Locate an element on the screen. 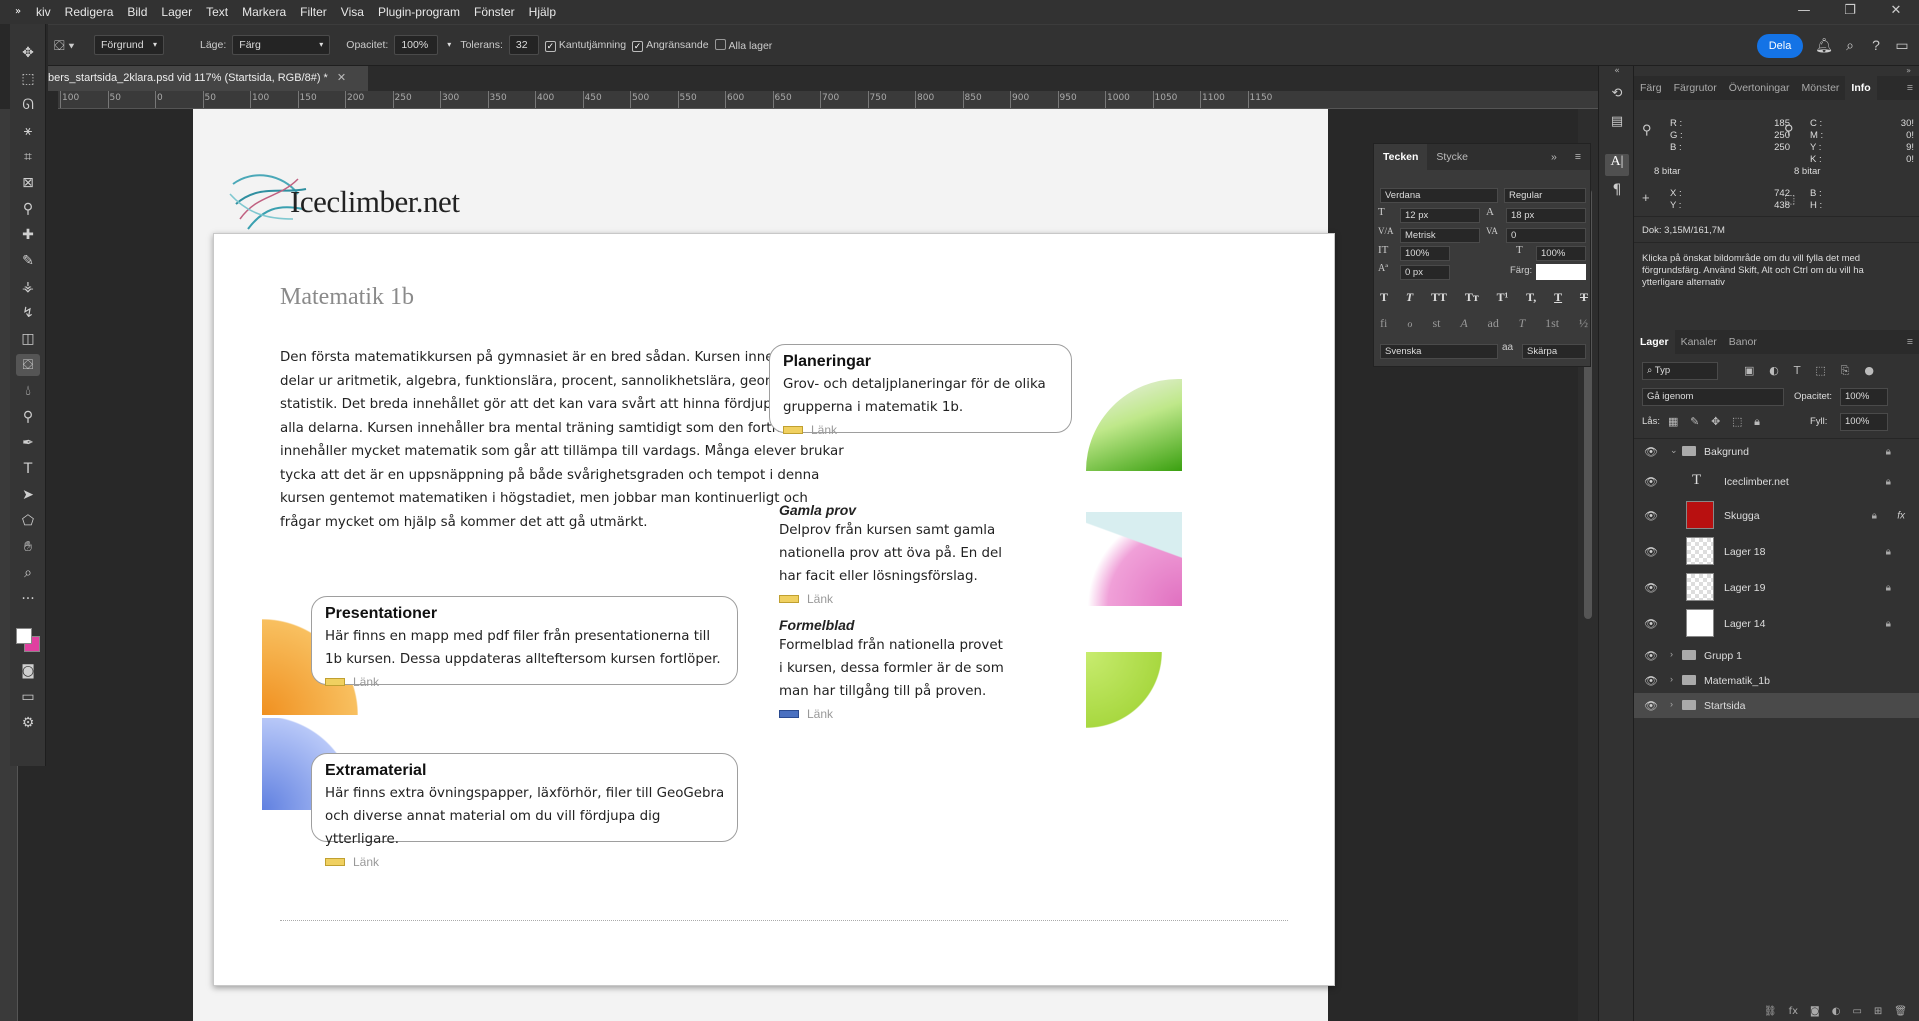 Image resolution: width=1919 pixels, height=1021 pixels. mode-select: Färg ▾ is located at coordinates (281, 45).